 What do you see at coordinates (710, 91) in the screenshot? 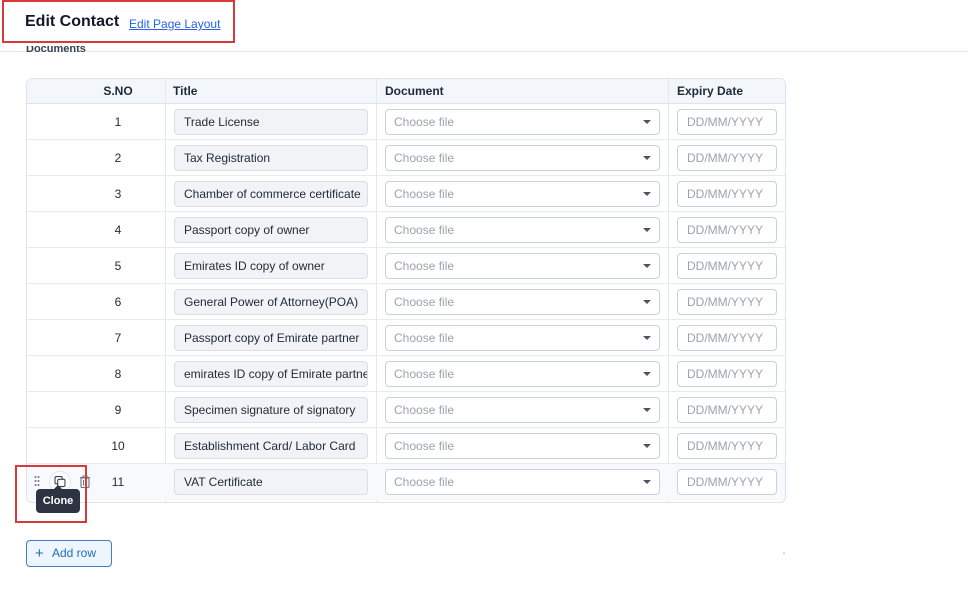
I see `column-header-expiry-date: Expiry Date` at bounding box center [710, 91].